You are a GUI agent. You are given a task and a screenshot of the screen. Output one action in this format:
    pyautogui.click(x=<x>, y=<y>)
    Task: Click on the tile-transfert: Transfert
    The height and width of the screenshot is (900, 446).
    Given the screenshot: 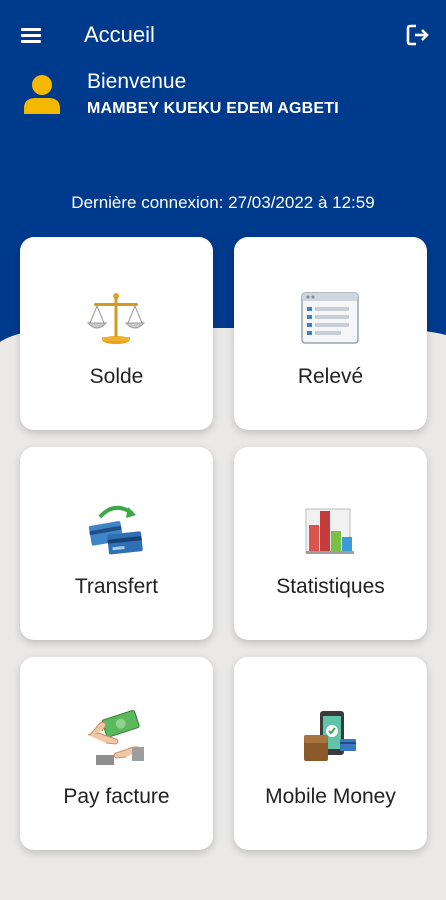 What is the action you would take?
    pyautogui.click(x=116, y=543)
    